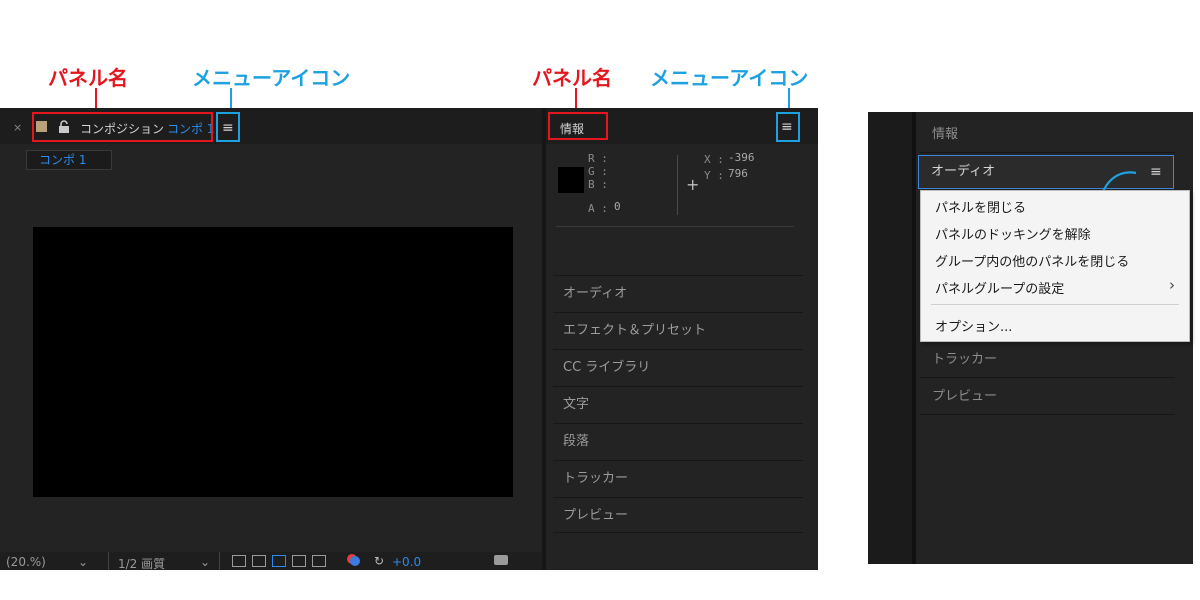 Image resolution: width=1200 pixels, height=600 pixels. What do you see at coordinates (617, 206) in the screenshot?
I see `alpha-channel-value: 0` at bounding box center [617, 206].